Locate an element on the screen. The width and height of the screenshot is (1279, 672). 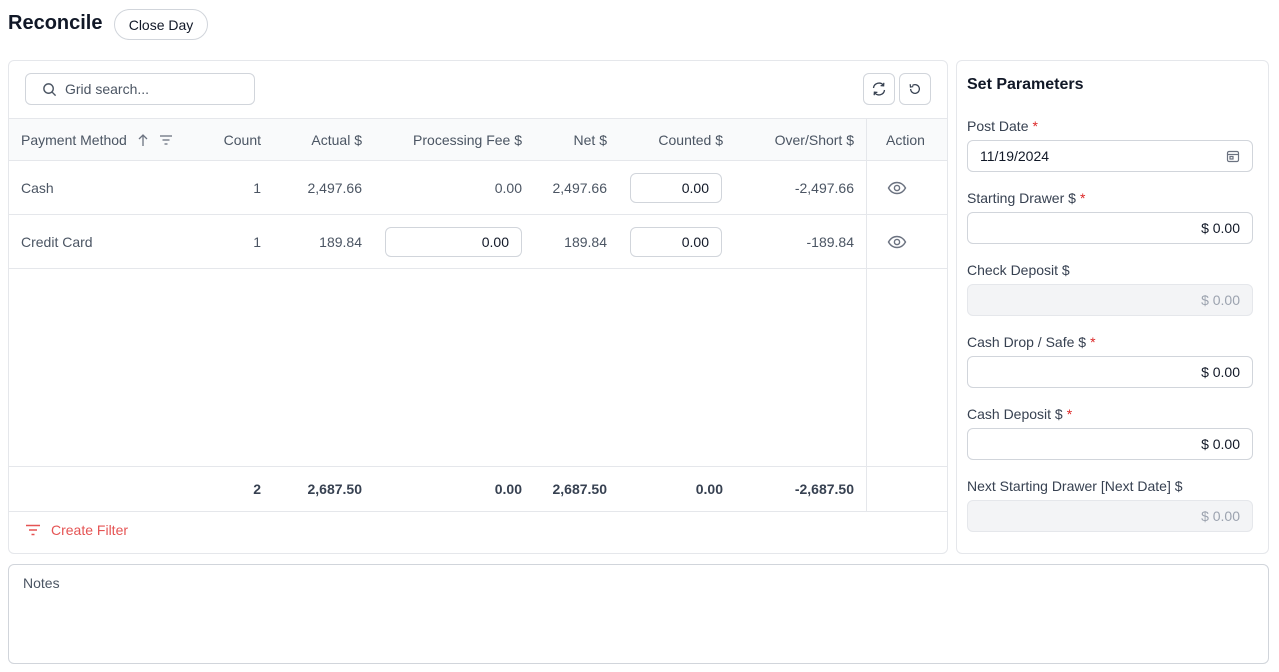
post-date-field: 11/19/2024 is located at coordinates (1110, 156).